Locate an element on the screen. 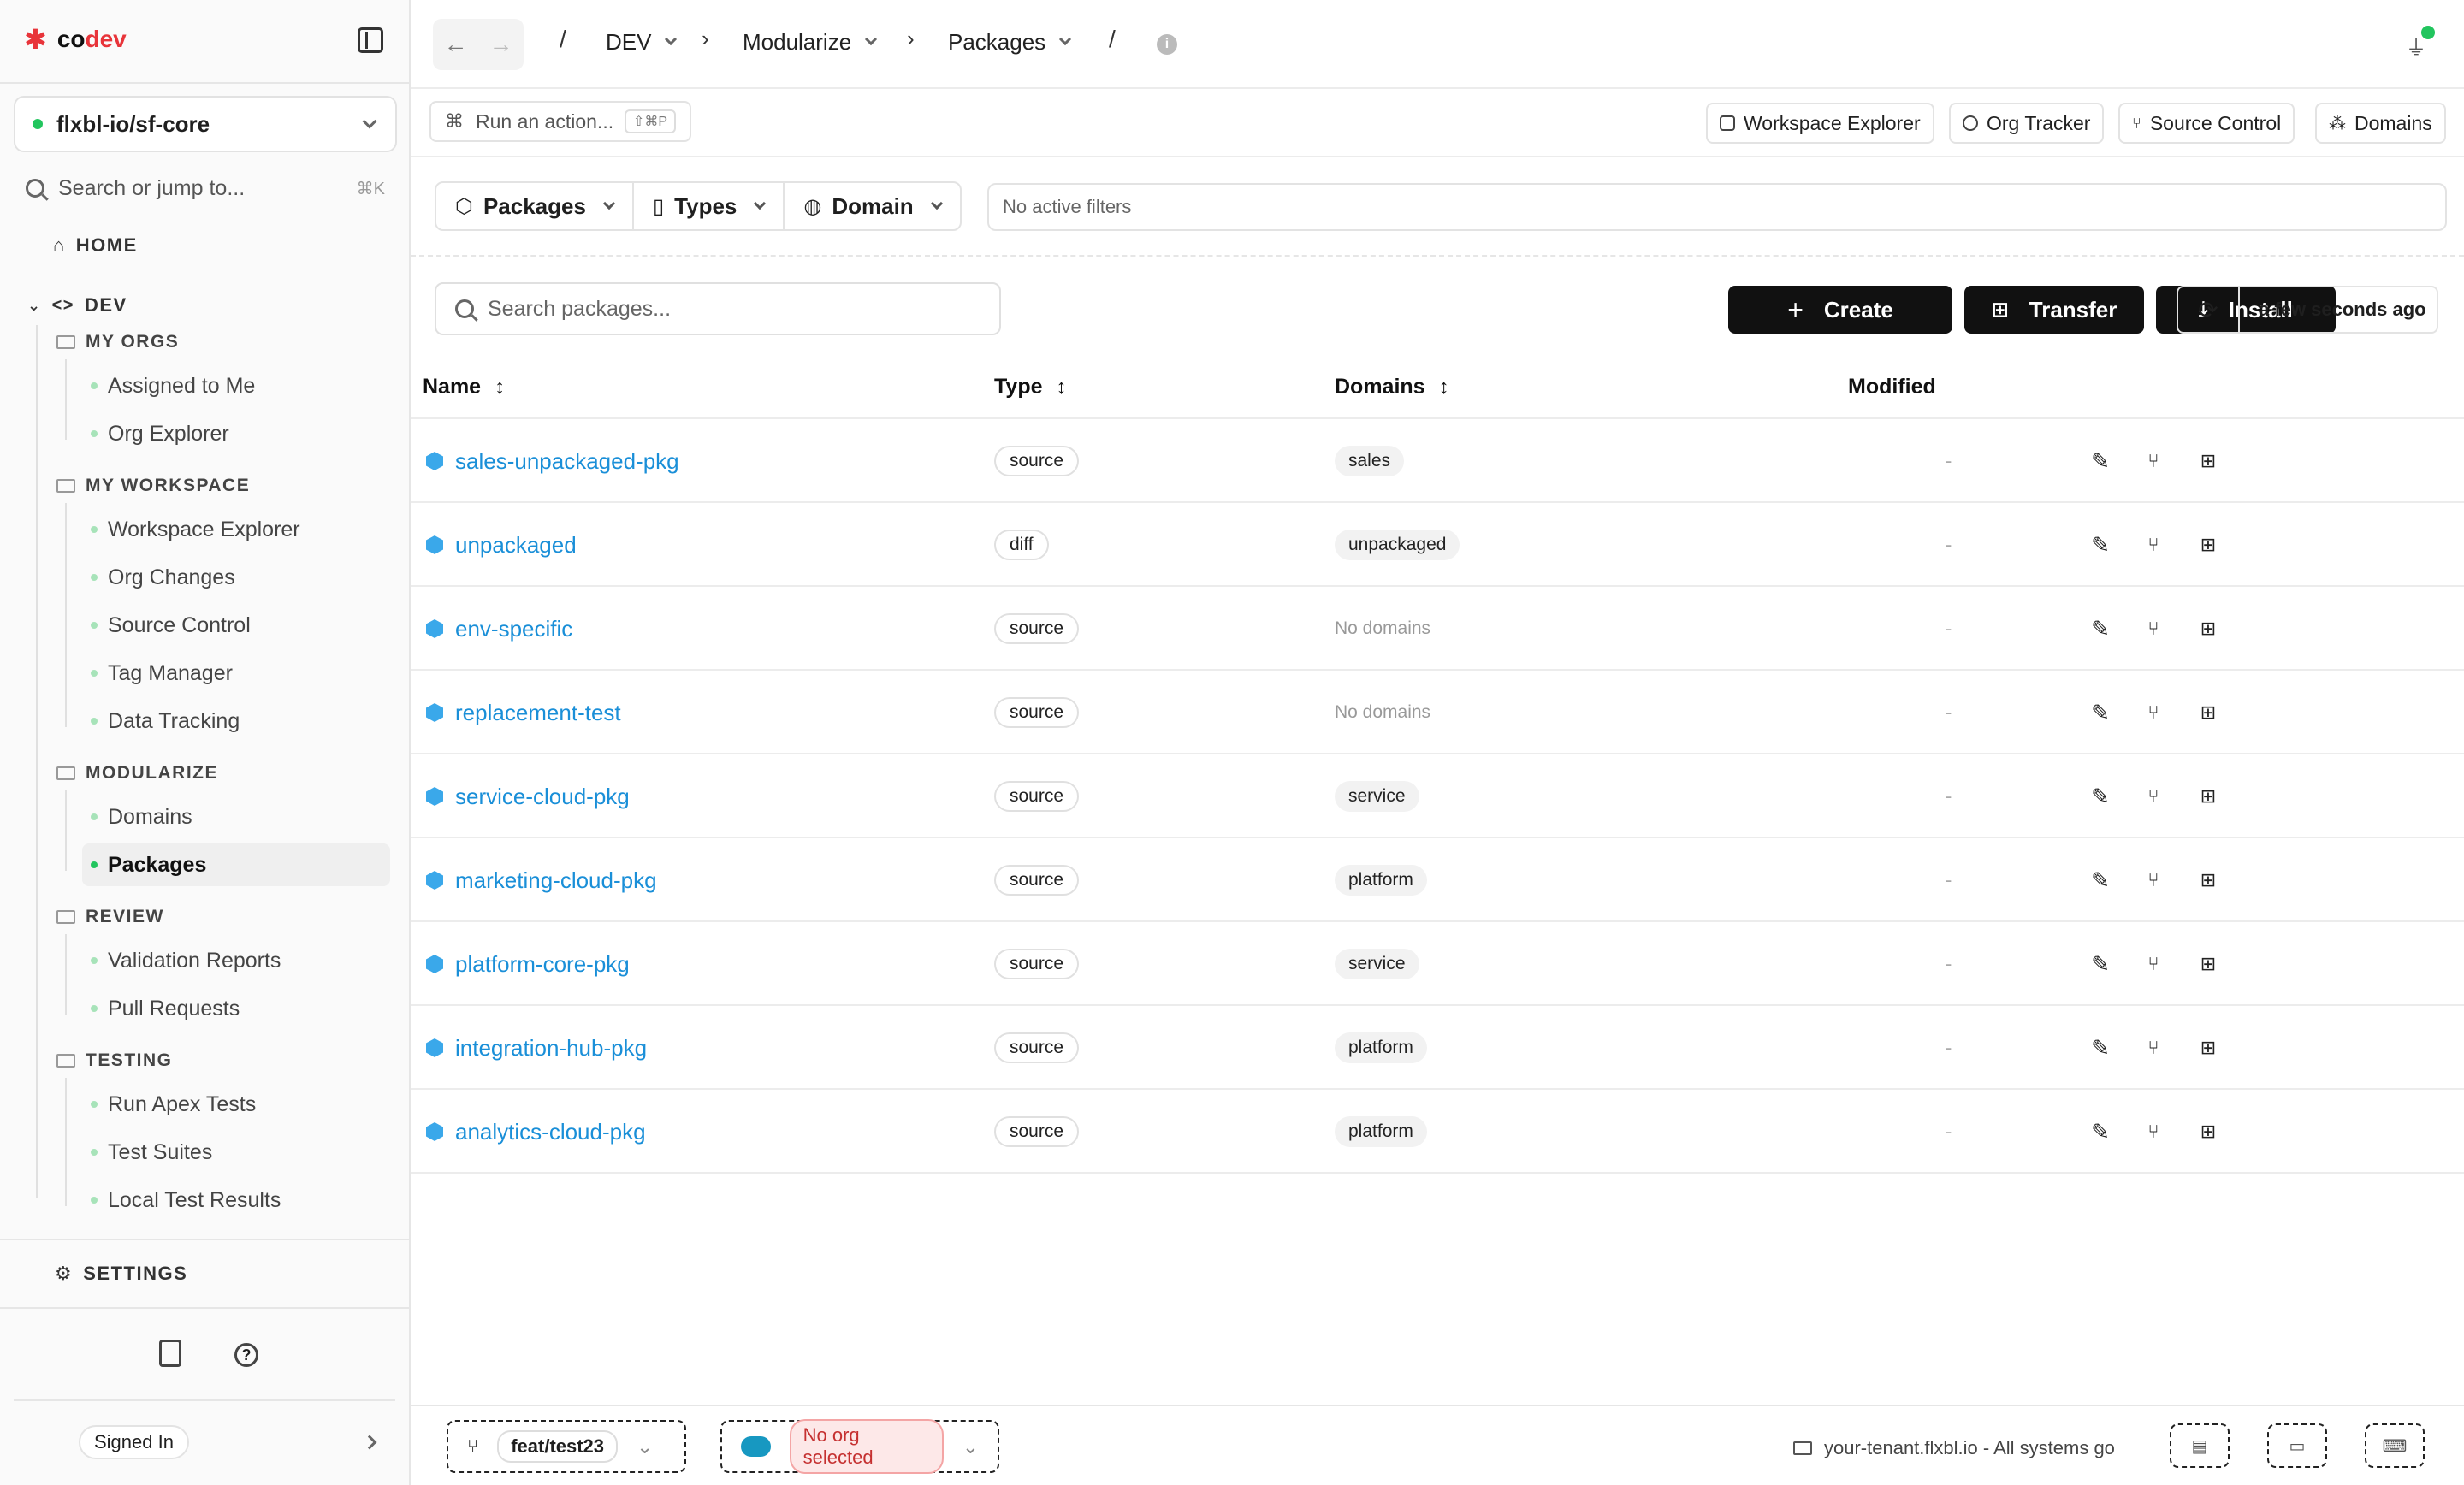 This screenshot has width=2464, height=1485. source-control-button: ⑂ Source Control is located at coordinates (2206, 124).